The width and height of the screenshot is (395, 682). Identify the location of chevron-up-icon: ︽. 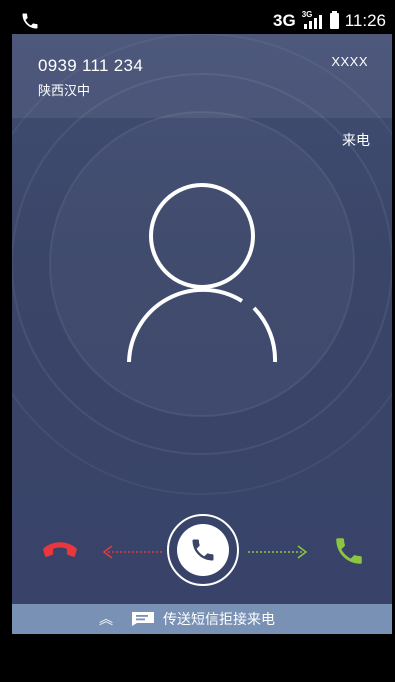
(106, 619).